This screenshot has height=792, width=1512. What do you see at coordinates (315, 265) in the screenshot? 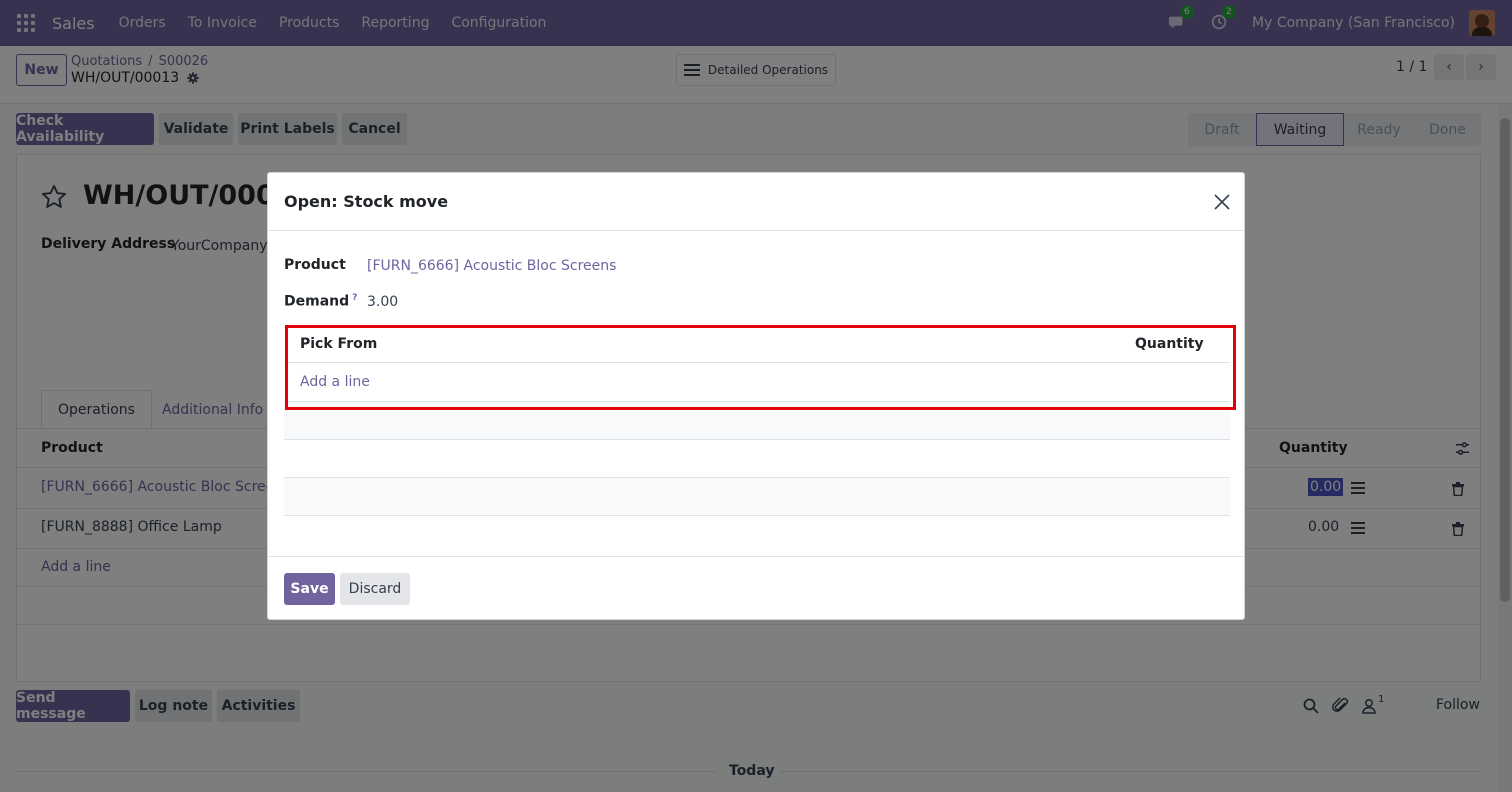
I see `product-label: Product` at bounding box center [315, 265].